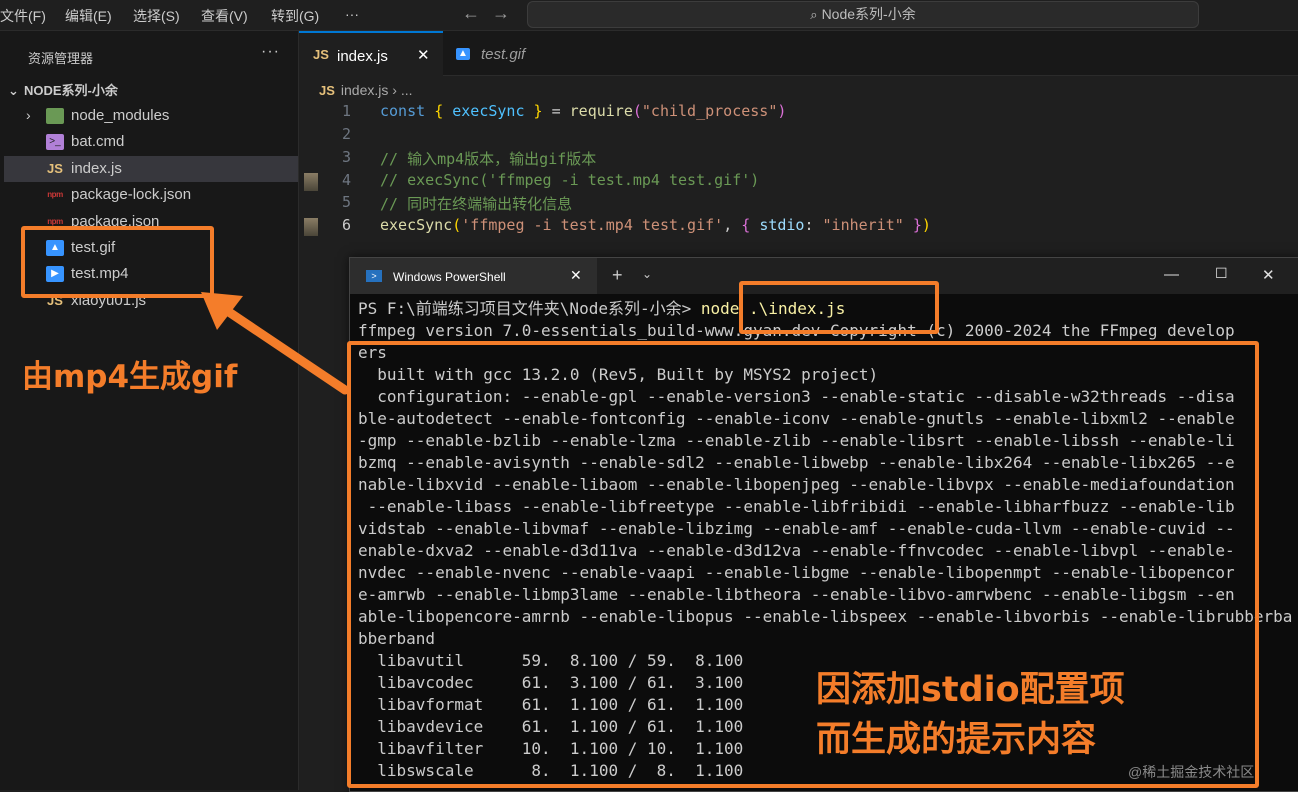  Describe the element at coordinates (798, 204) in the screenshot. I see `code-line-5: 5 // 同时在终端输出转化信息` at that location.